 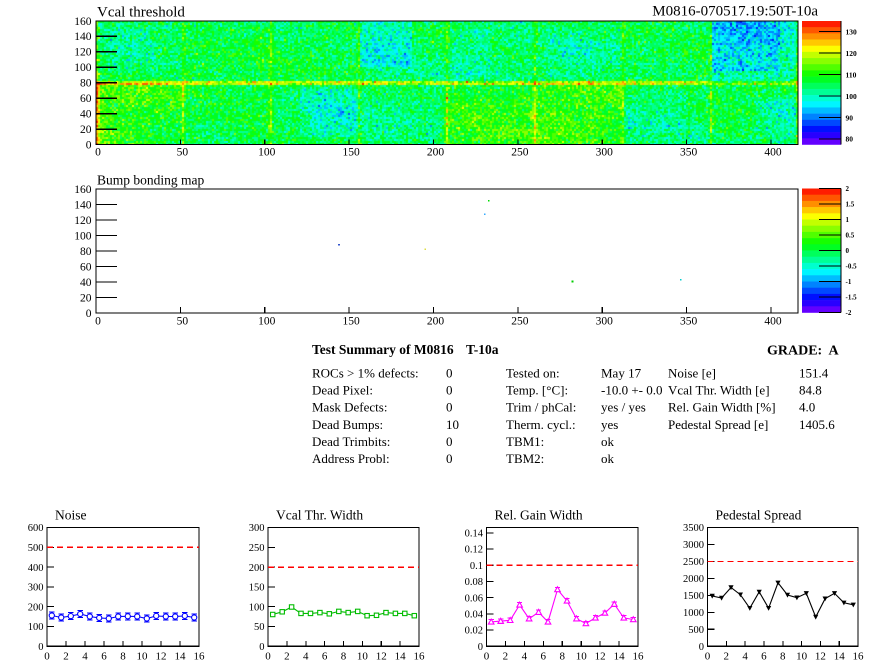 I want to click on svg-text: 2500, so click(x=693, y=562).